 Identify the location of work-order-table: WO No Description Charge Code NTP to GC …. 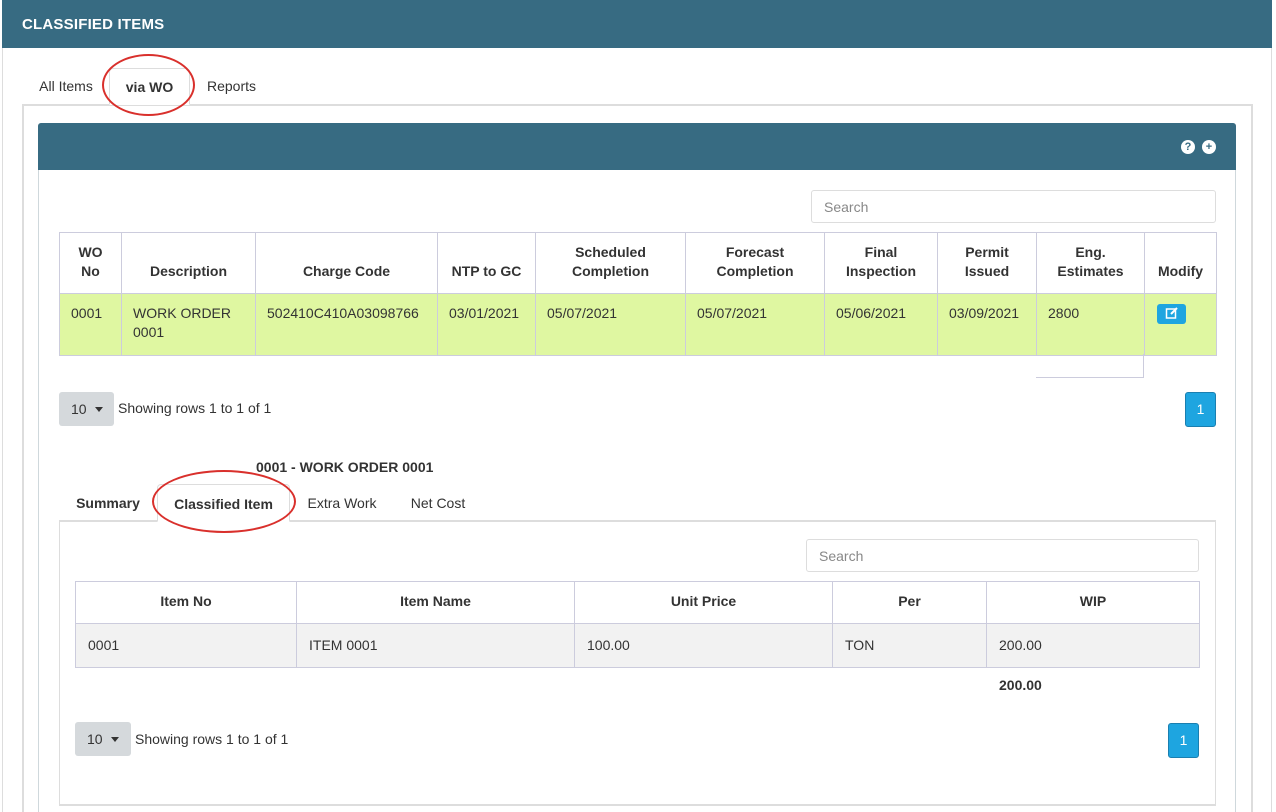
(638, 294).